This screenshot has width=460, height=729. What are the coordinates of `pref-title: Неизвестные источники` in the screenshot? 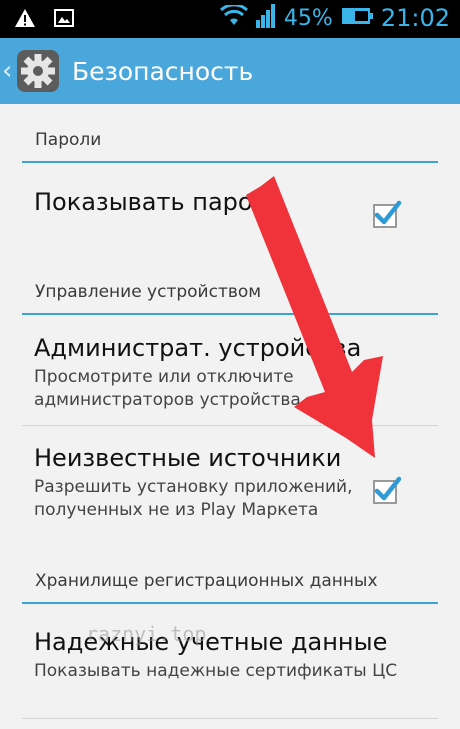 It's located at (188, 458).